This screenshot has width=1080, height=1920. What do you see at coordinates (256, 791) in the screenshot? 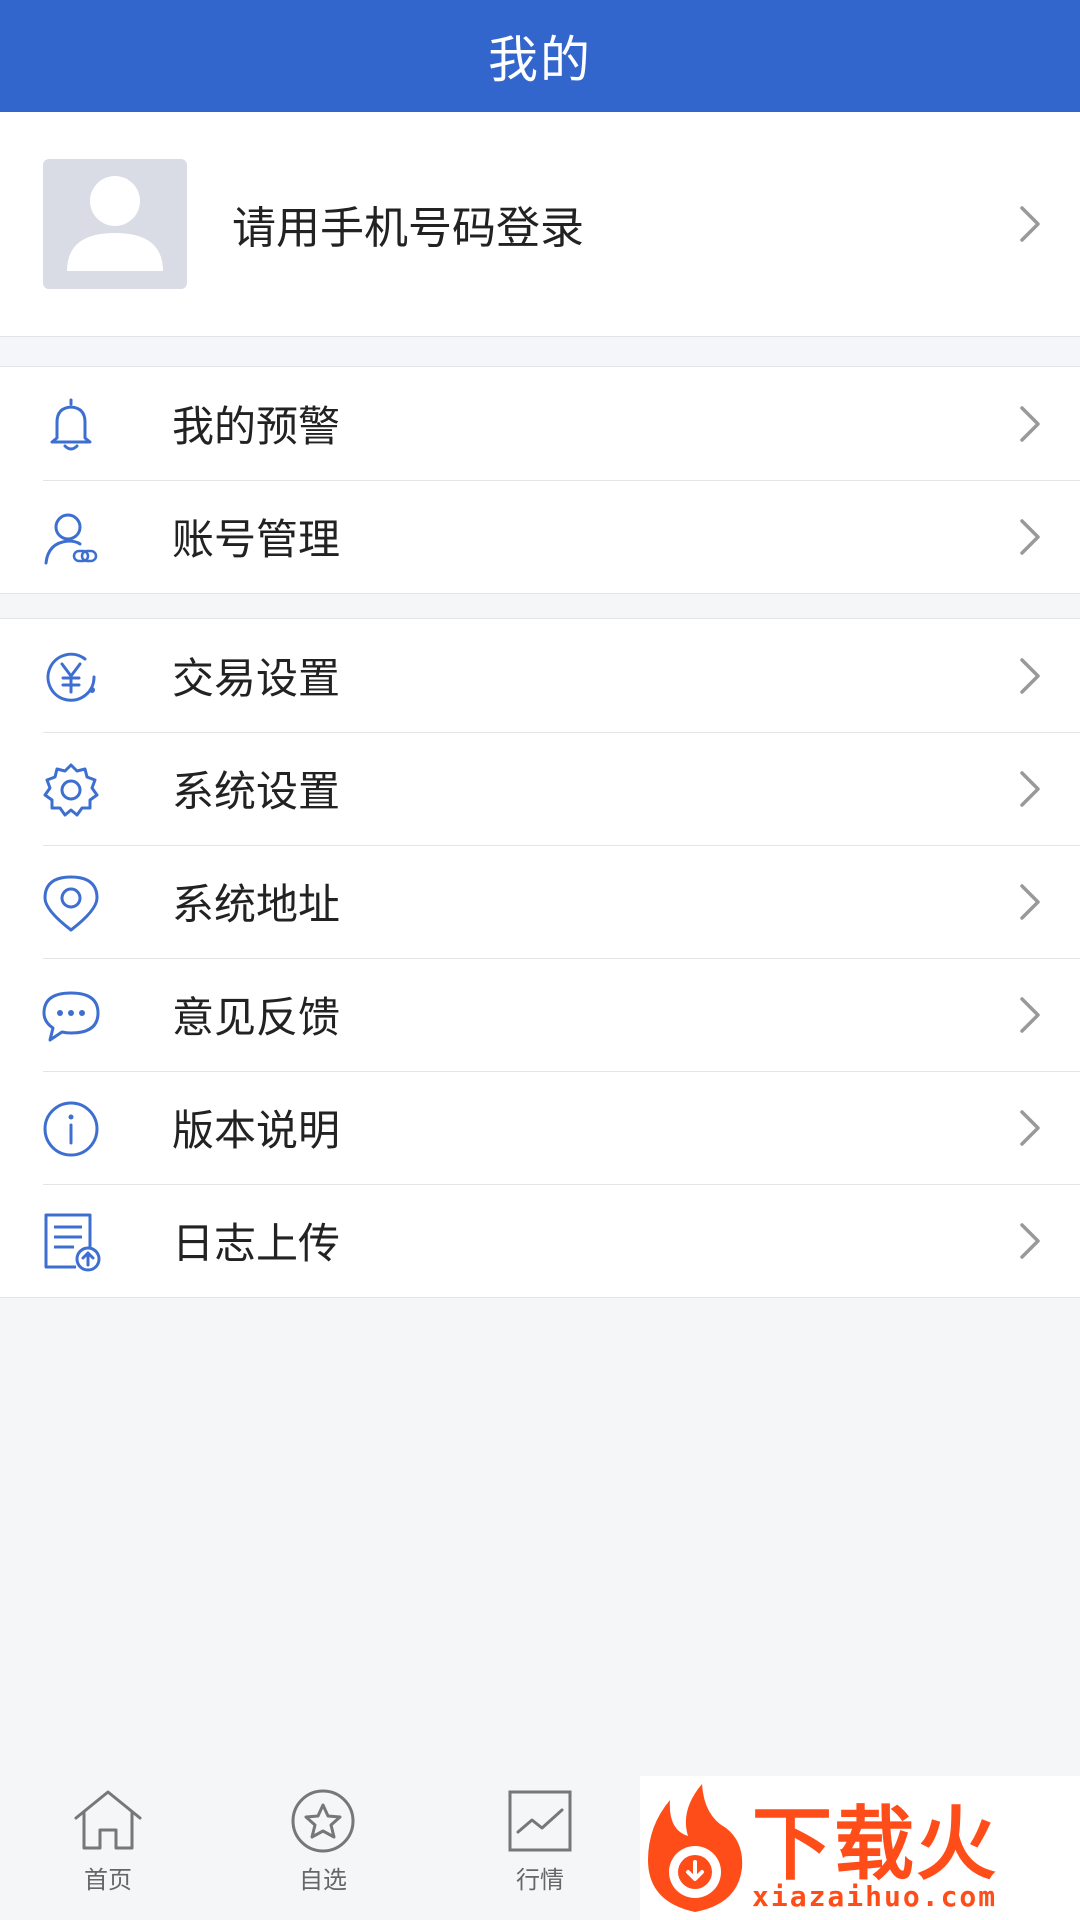
I see `menu-item-label: 系统设置` at bounding box center [256, 791].